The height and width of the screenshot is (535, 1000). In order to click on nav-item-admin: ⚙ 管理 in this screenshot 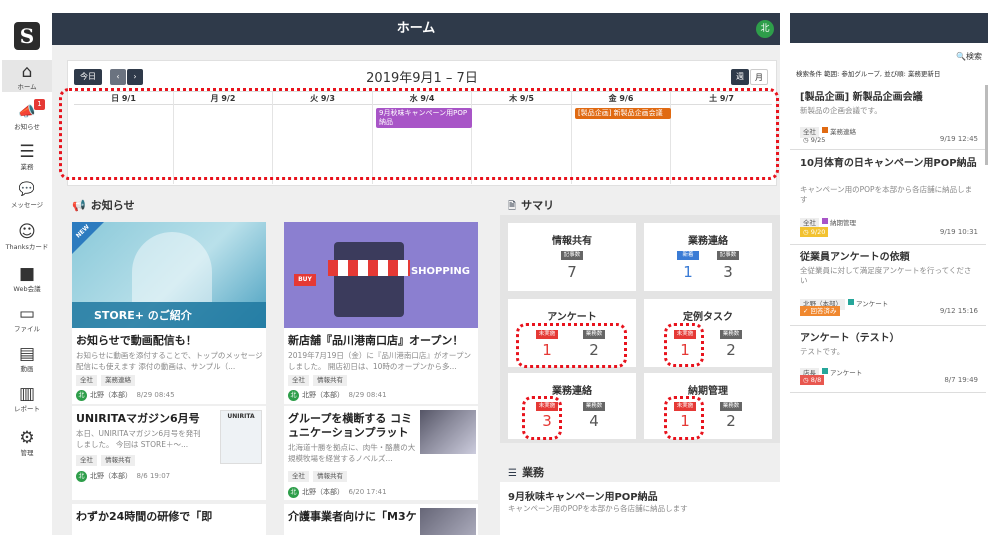, I will do `click(27, 443)`.